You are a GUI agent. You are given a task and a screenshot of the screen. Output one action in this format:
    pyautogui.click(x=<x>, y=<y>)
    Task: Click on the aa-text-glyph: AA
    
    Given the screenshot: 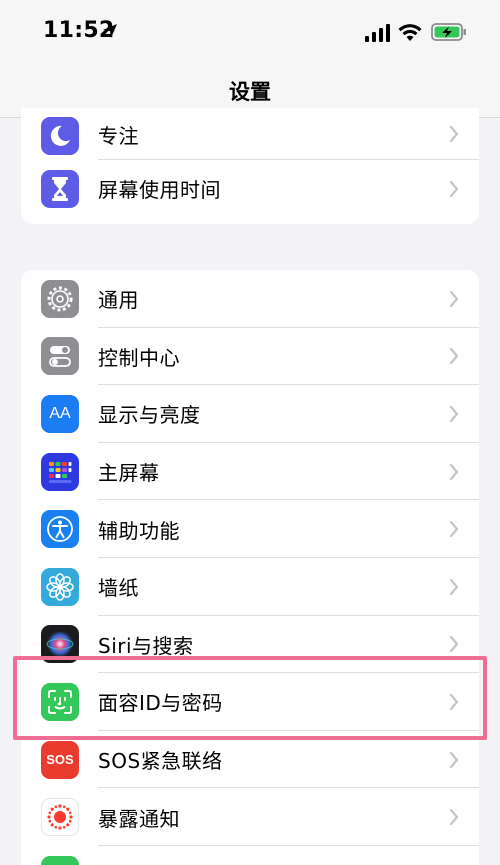 What is the action you would take?
    pyautogui.click(x=60, y=413)
    